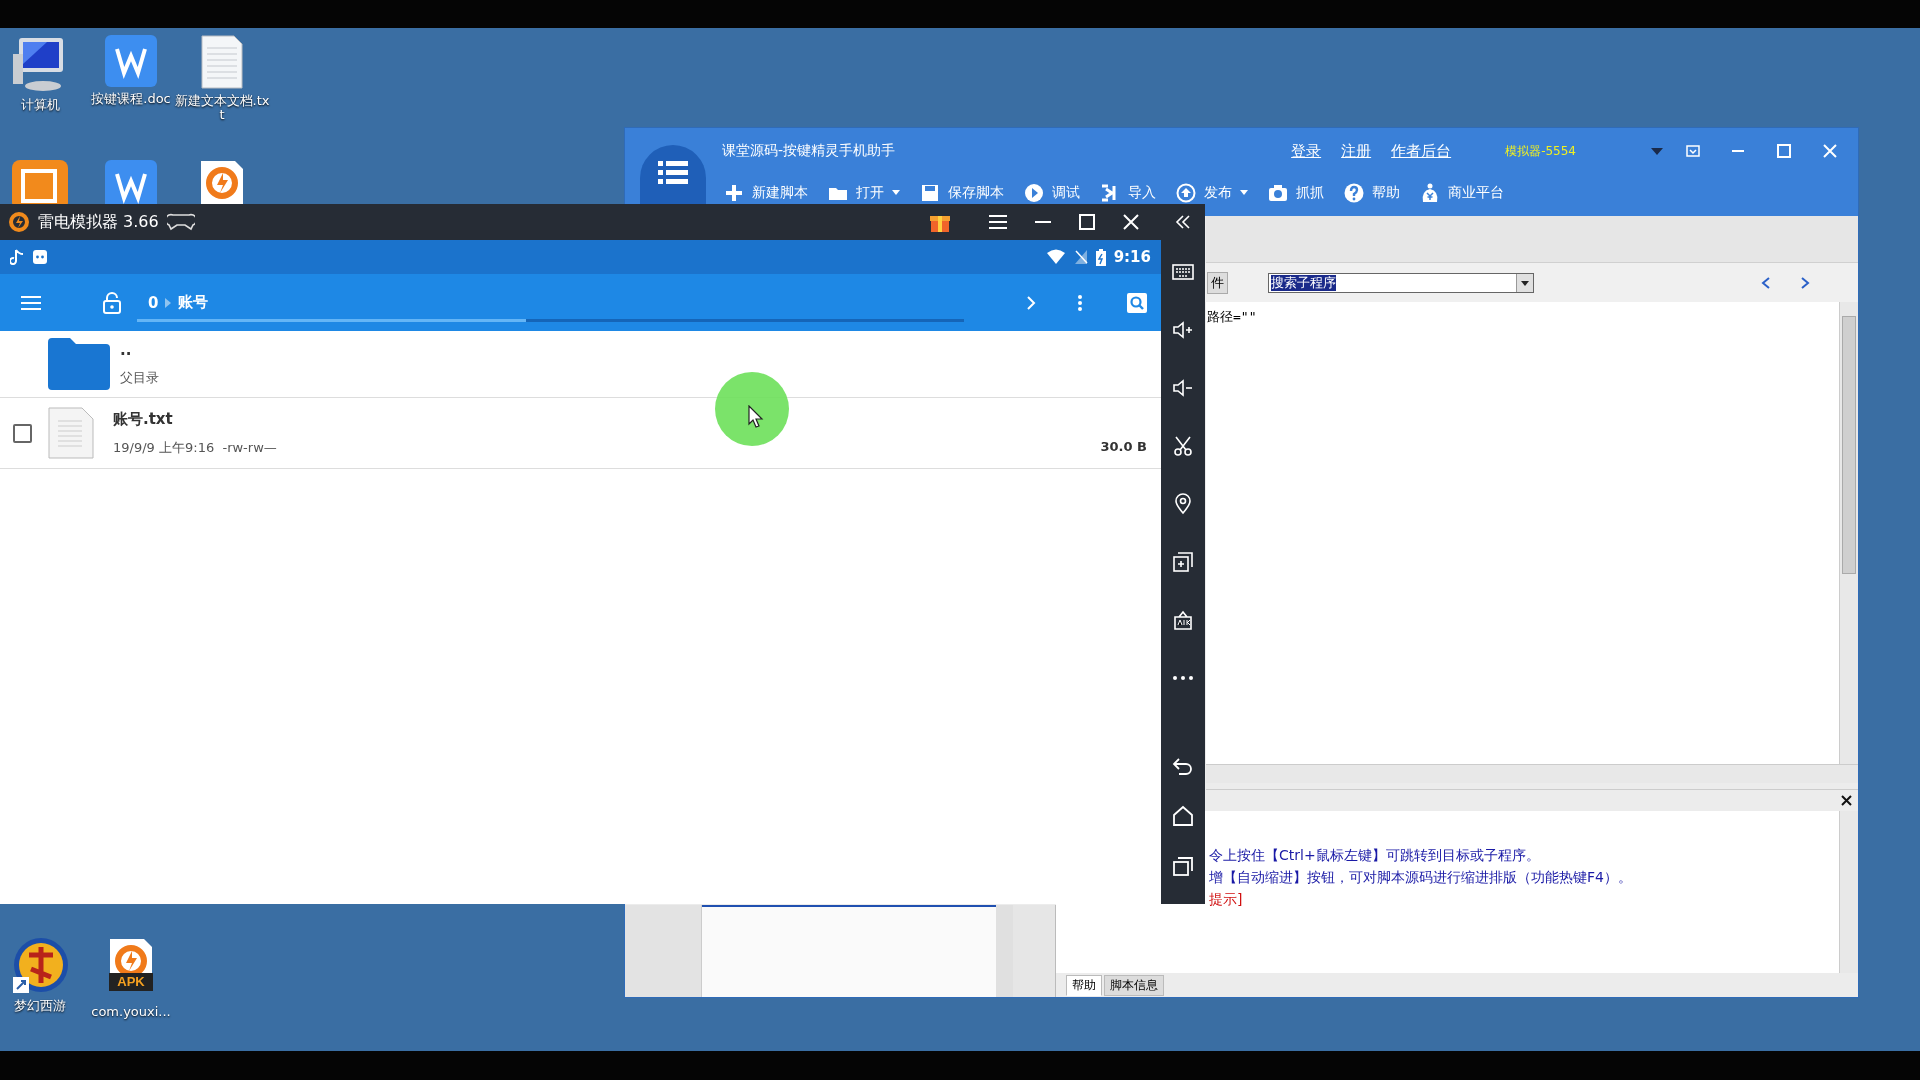 The width and height of the screenshot is (1920, 1080). What do you see at coordinates (131, 99) in the screenshot?
I see `icon-label: 按键课程.doc` at bounding box center [131, 99].